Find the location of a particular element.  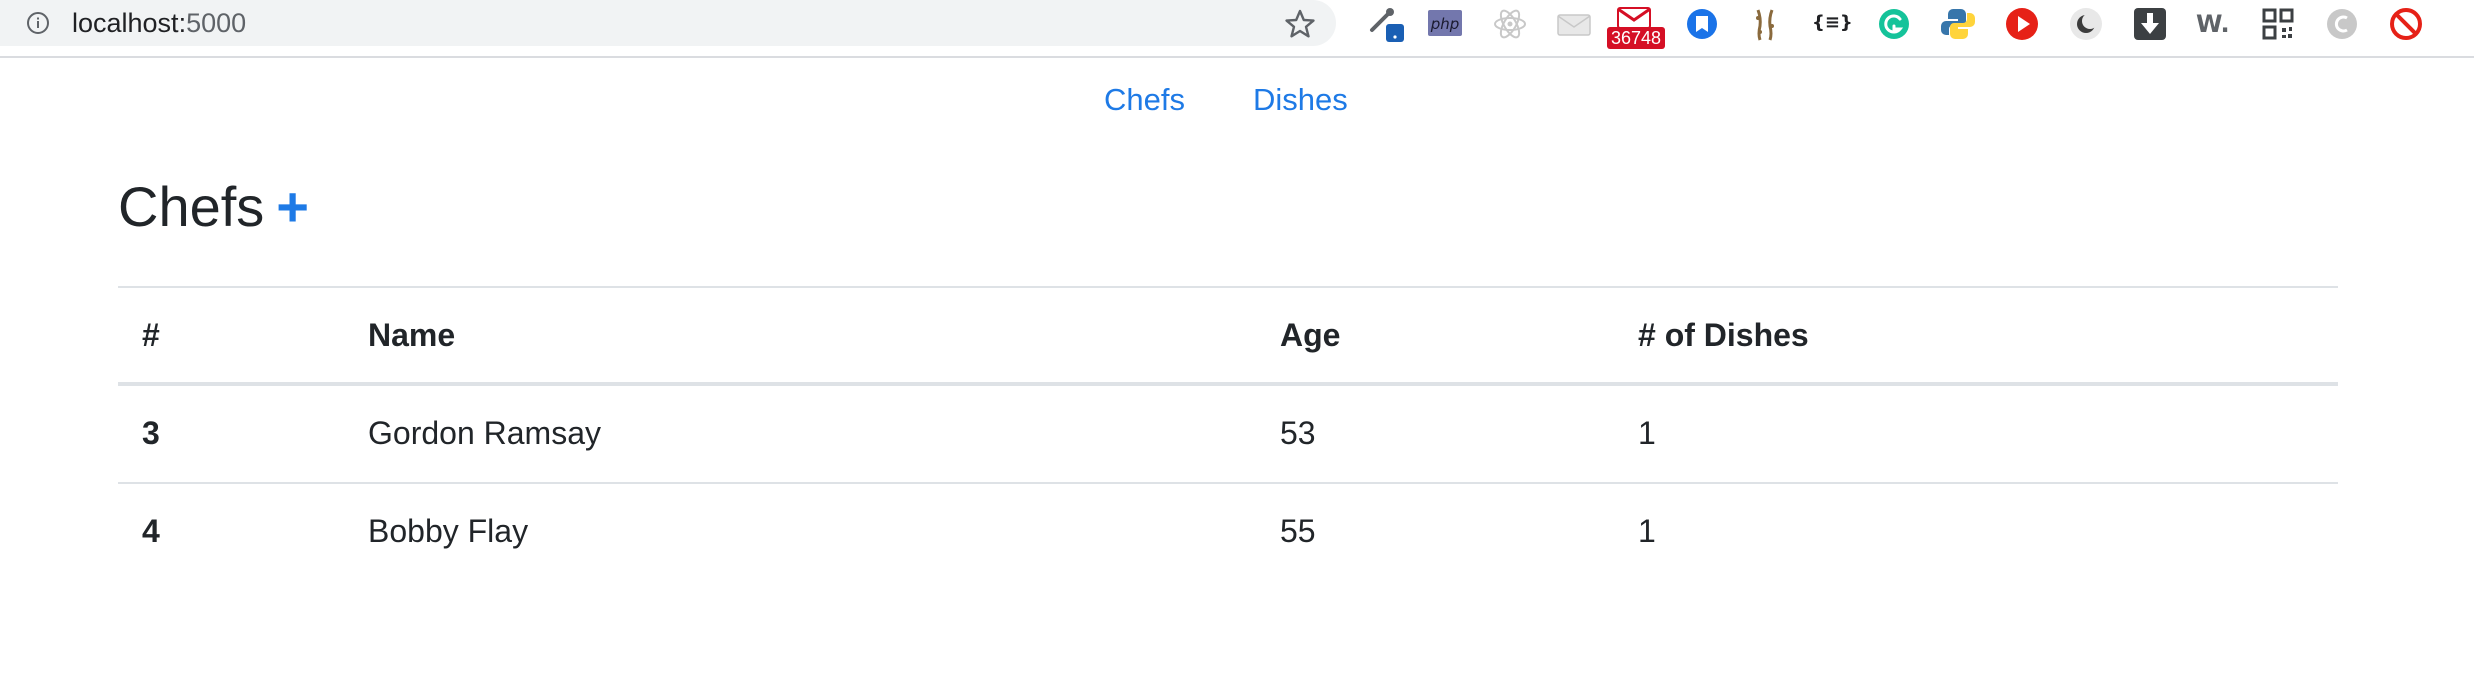

url-text: localhost:5000 is located at coordinates (159, 23).